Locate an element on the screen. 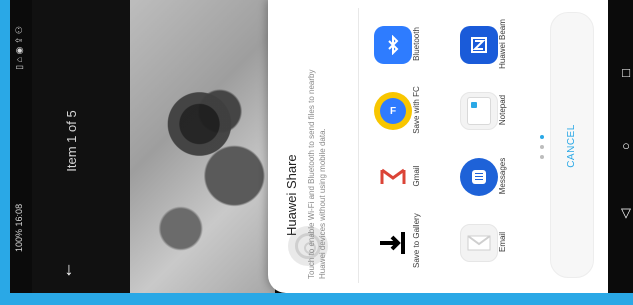 This screenshot has width=633, height=305. recent-apps-icon: □ is located at coordinates (625, 72).